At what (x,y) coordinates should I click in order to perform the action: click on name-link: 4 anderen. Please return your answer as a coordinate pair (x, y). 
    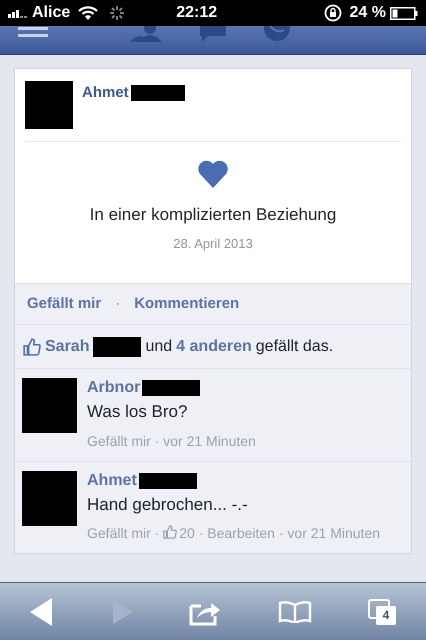
    Looking at the image, I should click on (214, 346).